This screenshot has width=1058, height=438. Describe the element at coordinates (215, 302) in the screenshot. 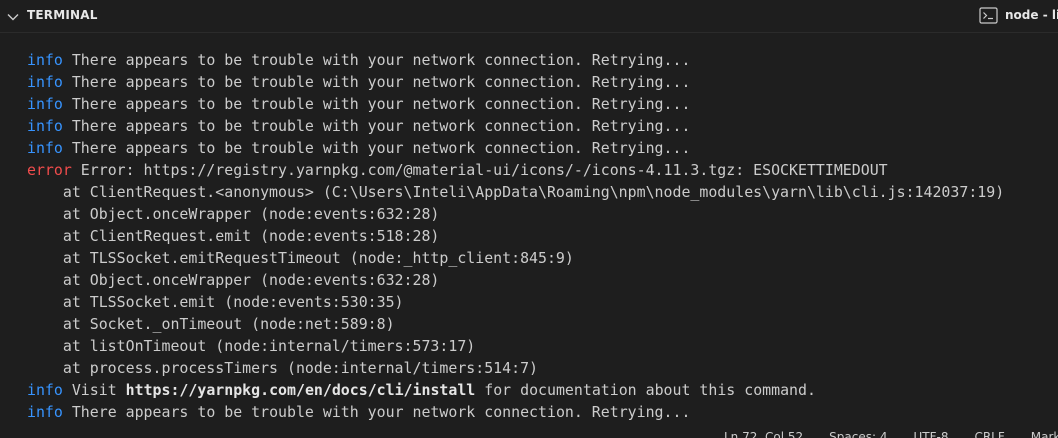

I see `terminal-line-text: at TLSSocket.emit (node:events:530:35)` at that location.